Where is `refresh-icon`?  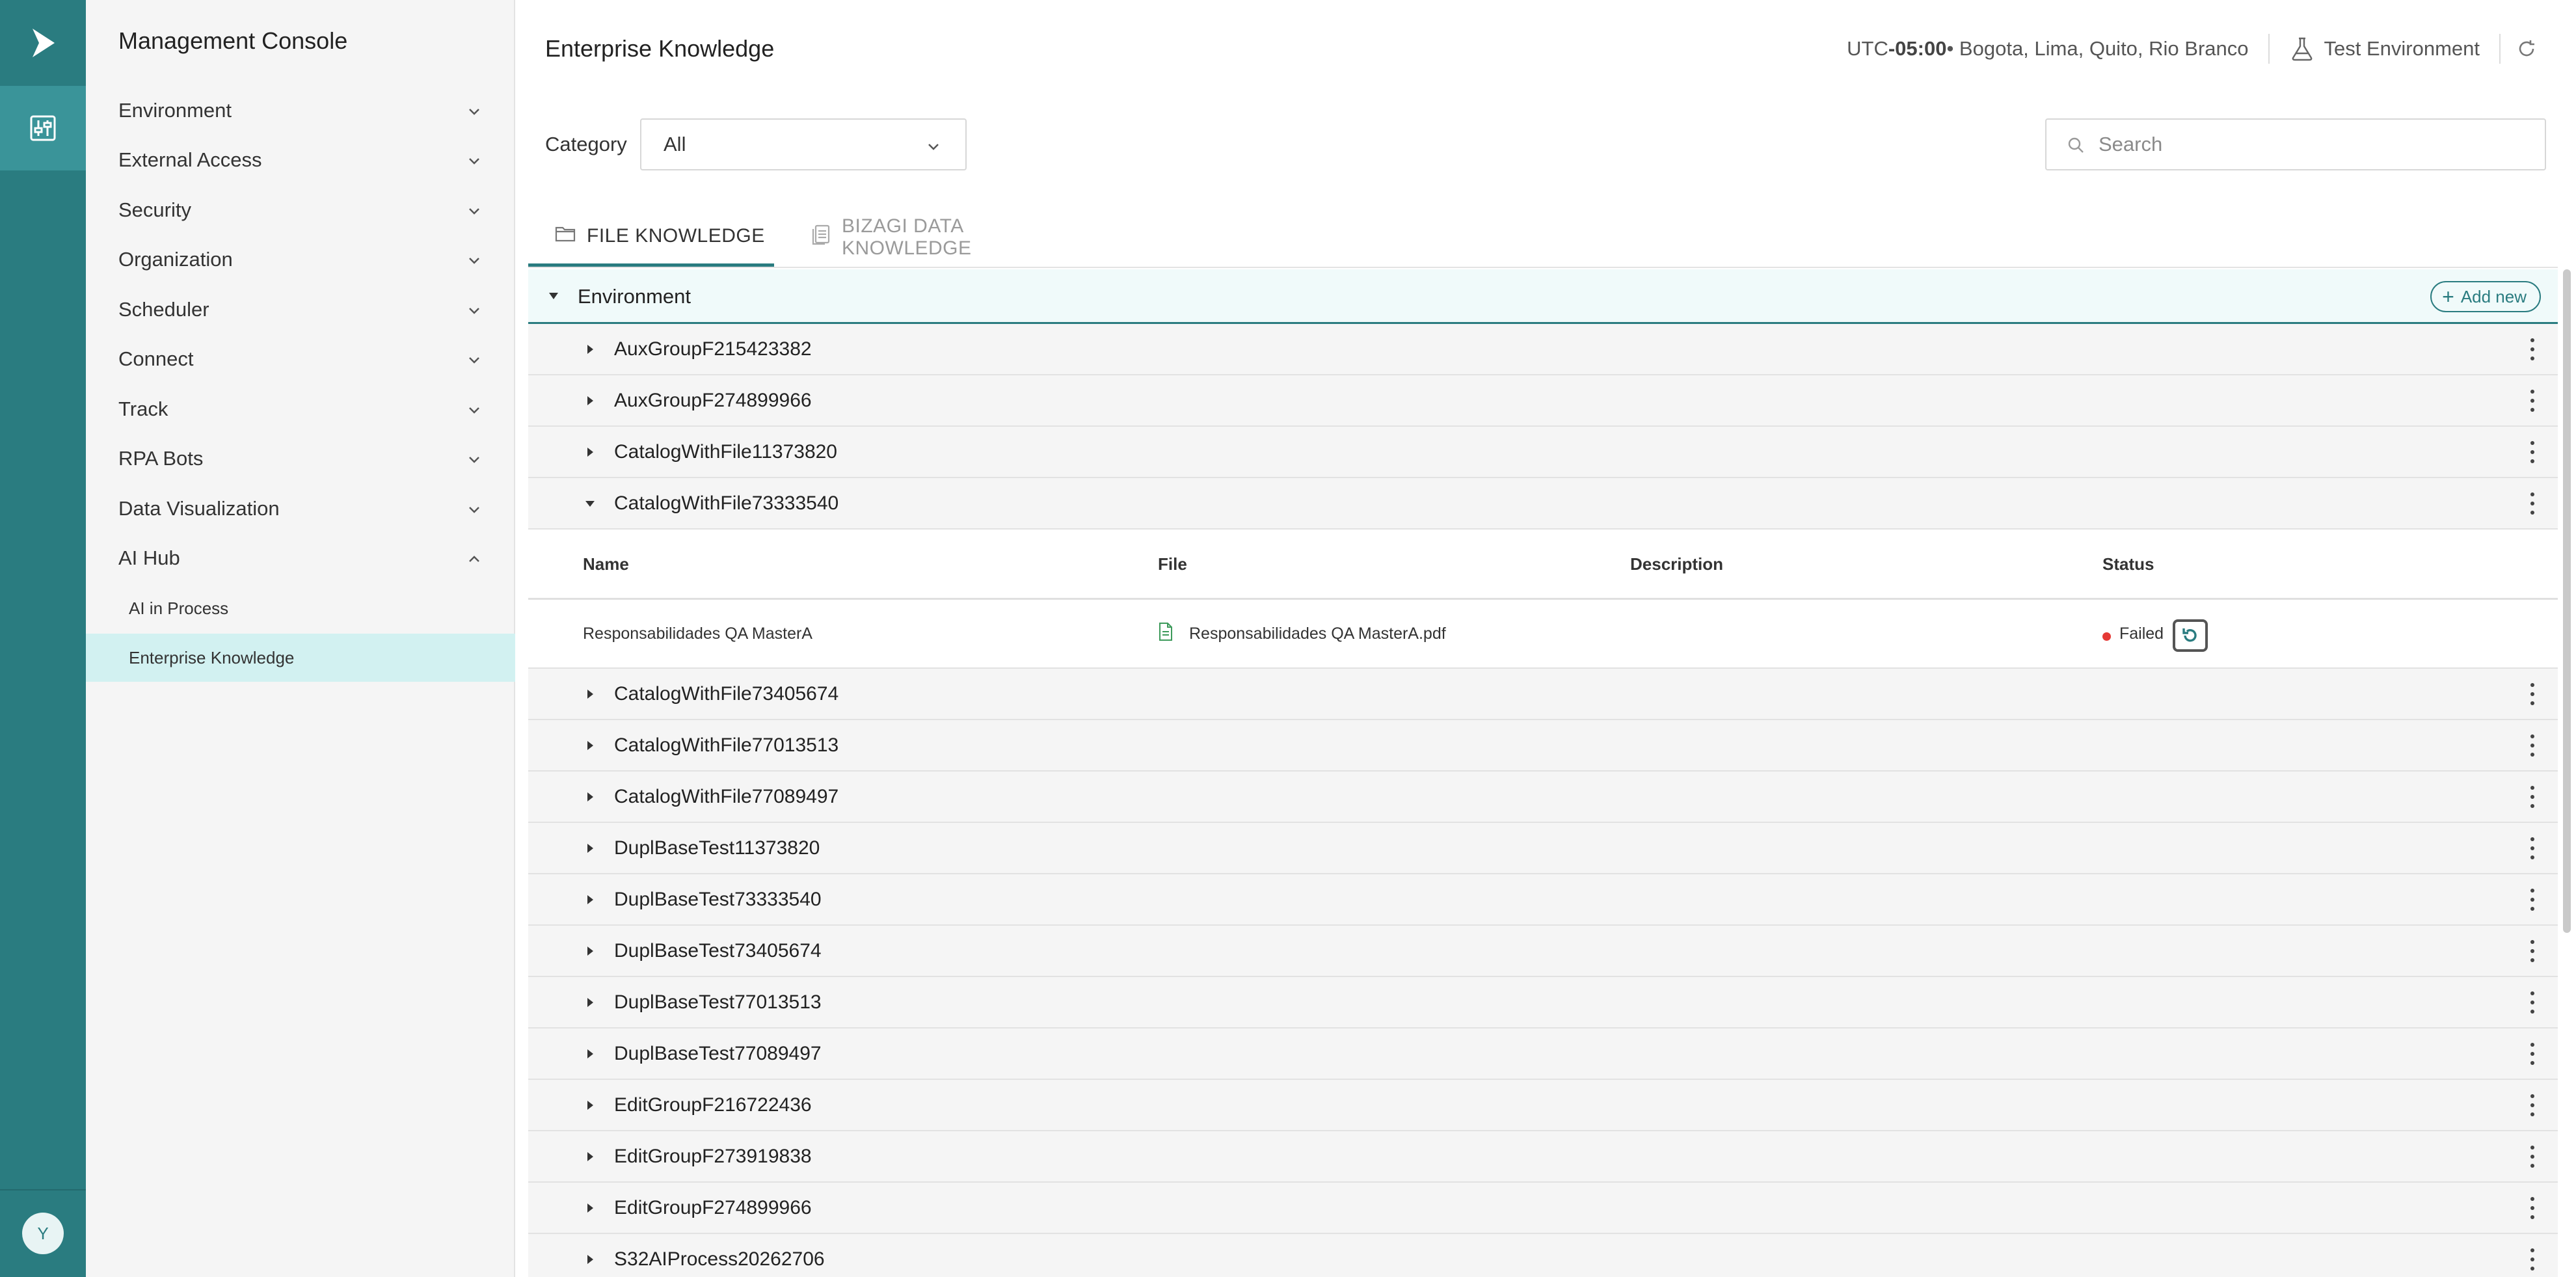 refresh-icon is located at coordinates (2526, 49).